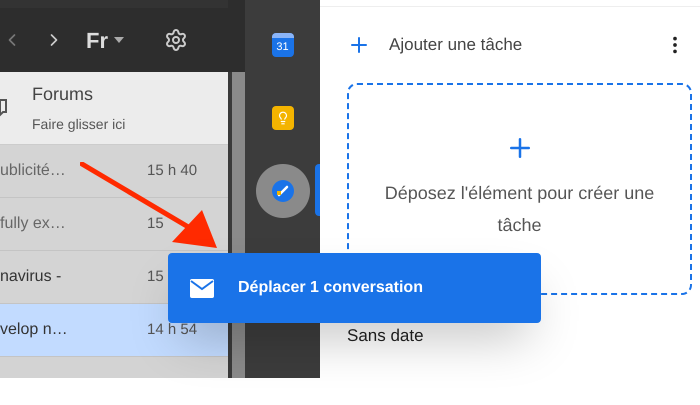  I want to click on message-subject: navirus -, so click(31, 277).